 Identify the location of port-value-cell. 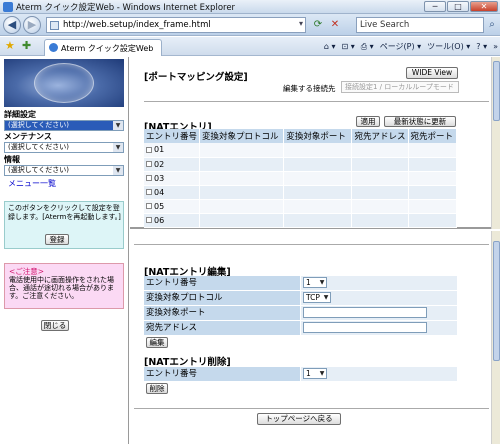
(379, 313).